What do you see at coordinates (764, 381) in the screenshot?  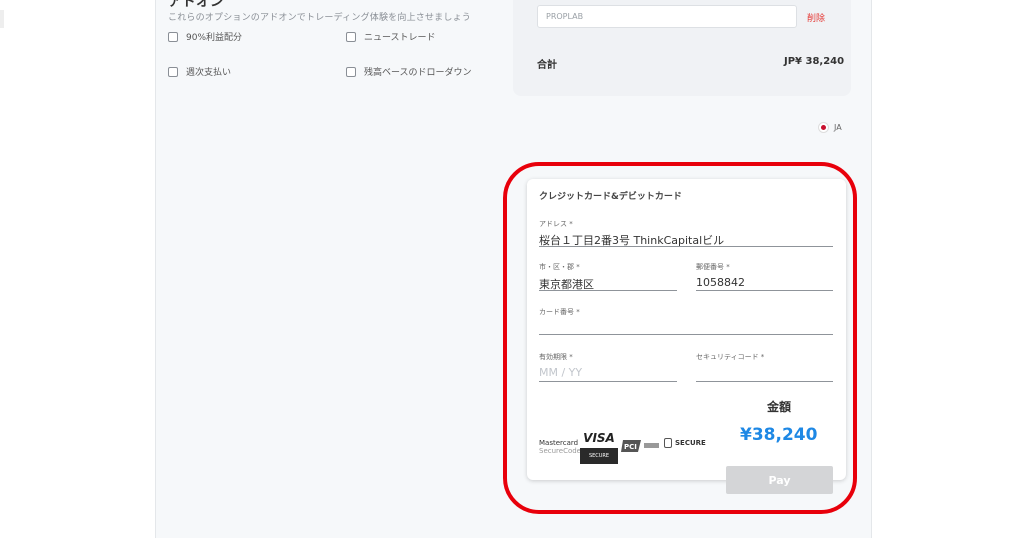 I see `cvc-underline` at bounding box center [764, 381].